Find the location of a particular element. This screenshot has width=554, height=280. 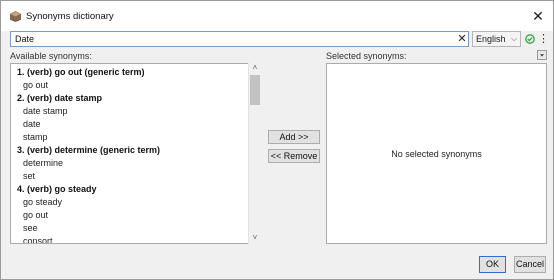

add-button: Add >> is located at coordinates (294, 137).